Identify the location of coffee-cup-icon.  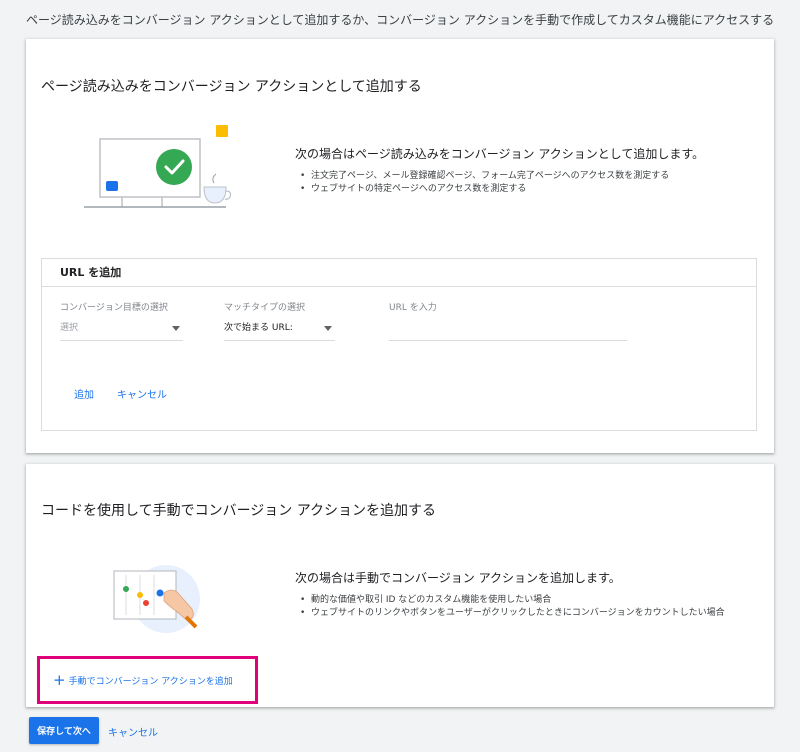
(217, 188).